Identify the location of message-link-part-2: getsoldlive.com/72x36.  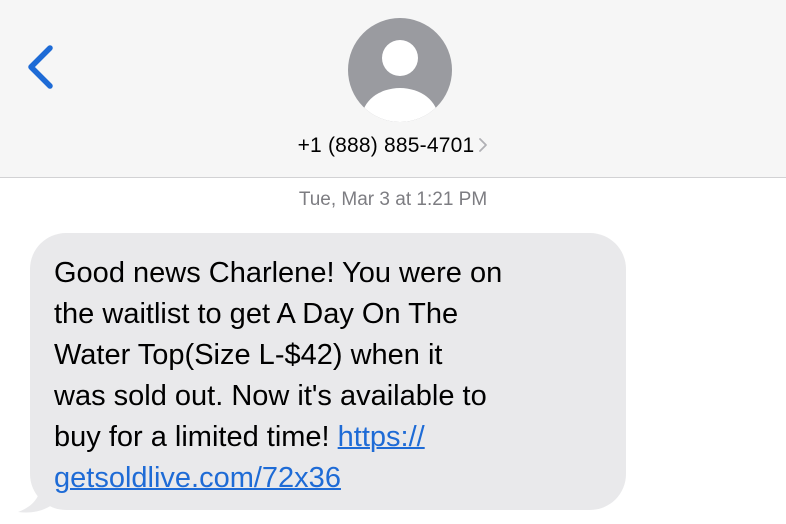
(197, 478).